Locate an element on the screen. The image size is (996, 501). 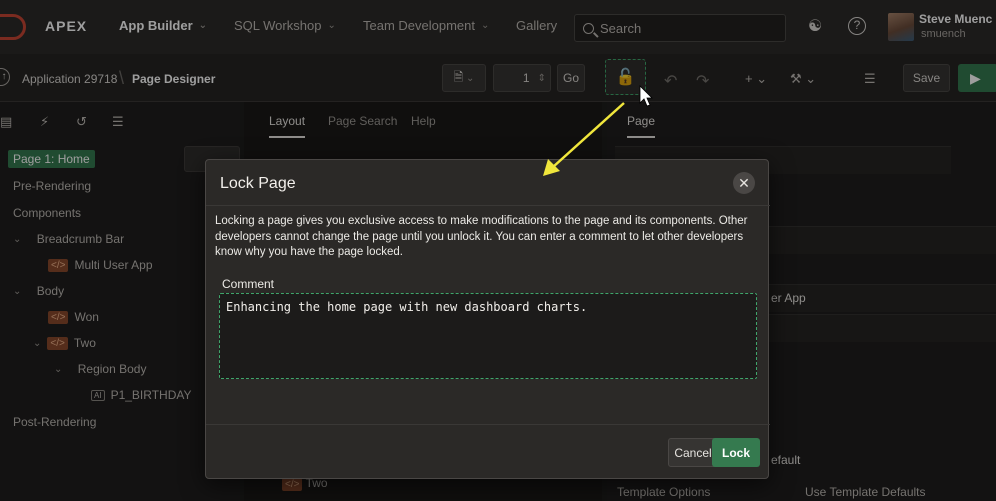
annotation-layer is located at coordinates (598, 130).